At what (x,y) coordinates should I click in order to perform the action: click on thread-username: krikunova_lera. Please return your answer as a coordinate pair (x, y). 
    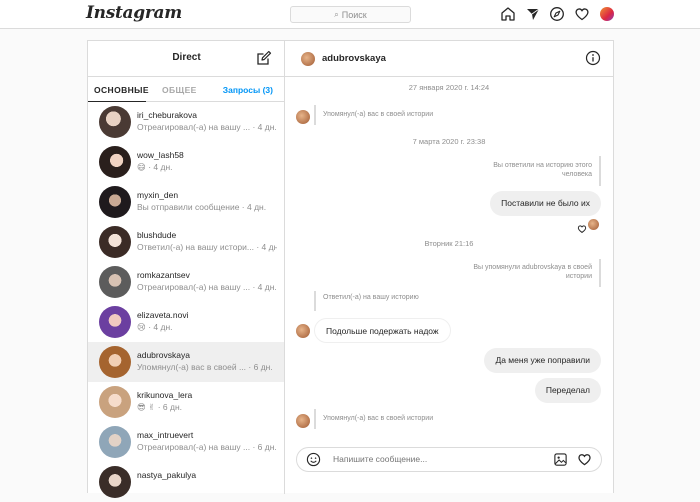
    Looking at the image, I should click on (165, 395).